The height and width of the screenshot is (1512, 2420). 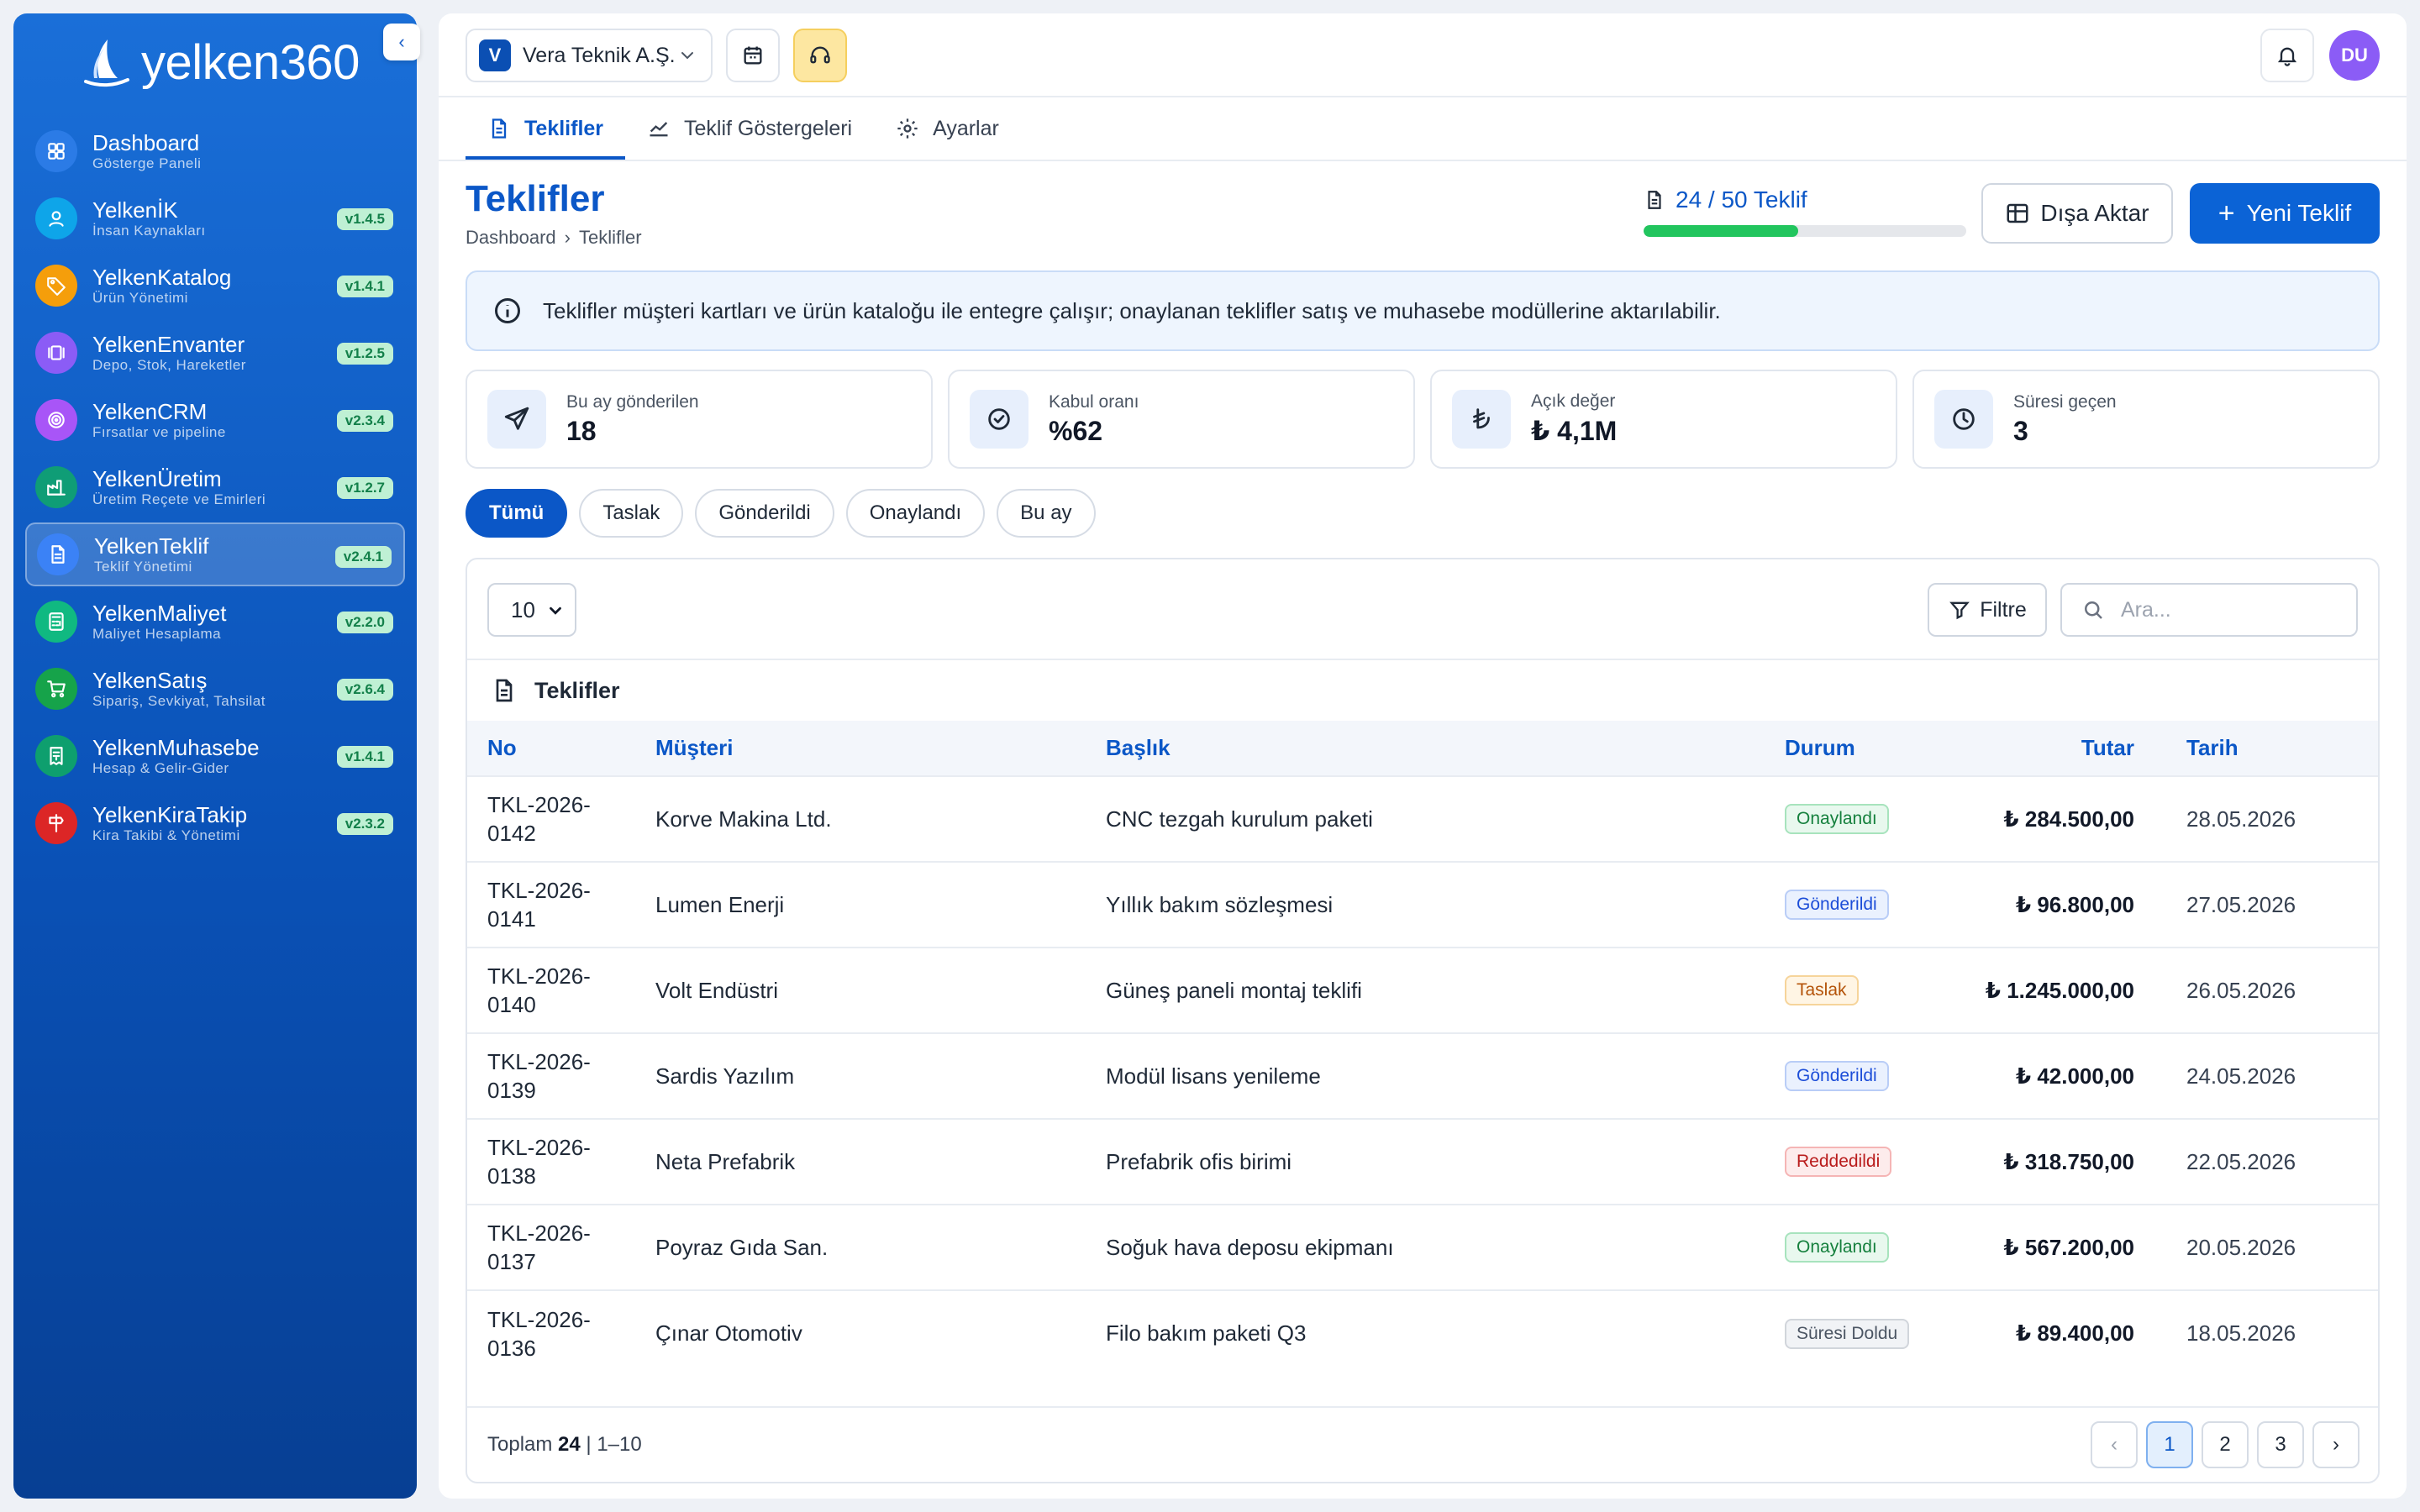 I want to click on cell-customer: Çınar Otomotiv, so click(x=880, y=1332).